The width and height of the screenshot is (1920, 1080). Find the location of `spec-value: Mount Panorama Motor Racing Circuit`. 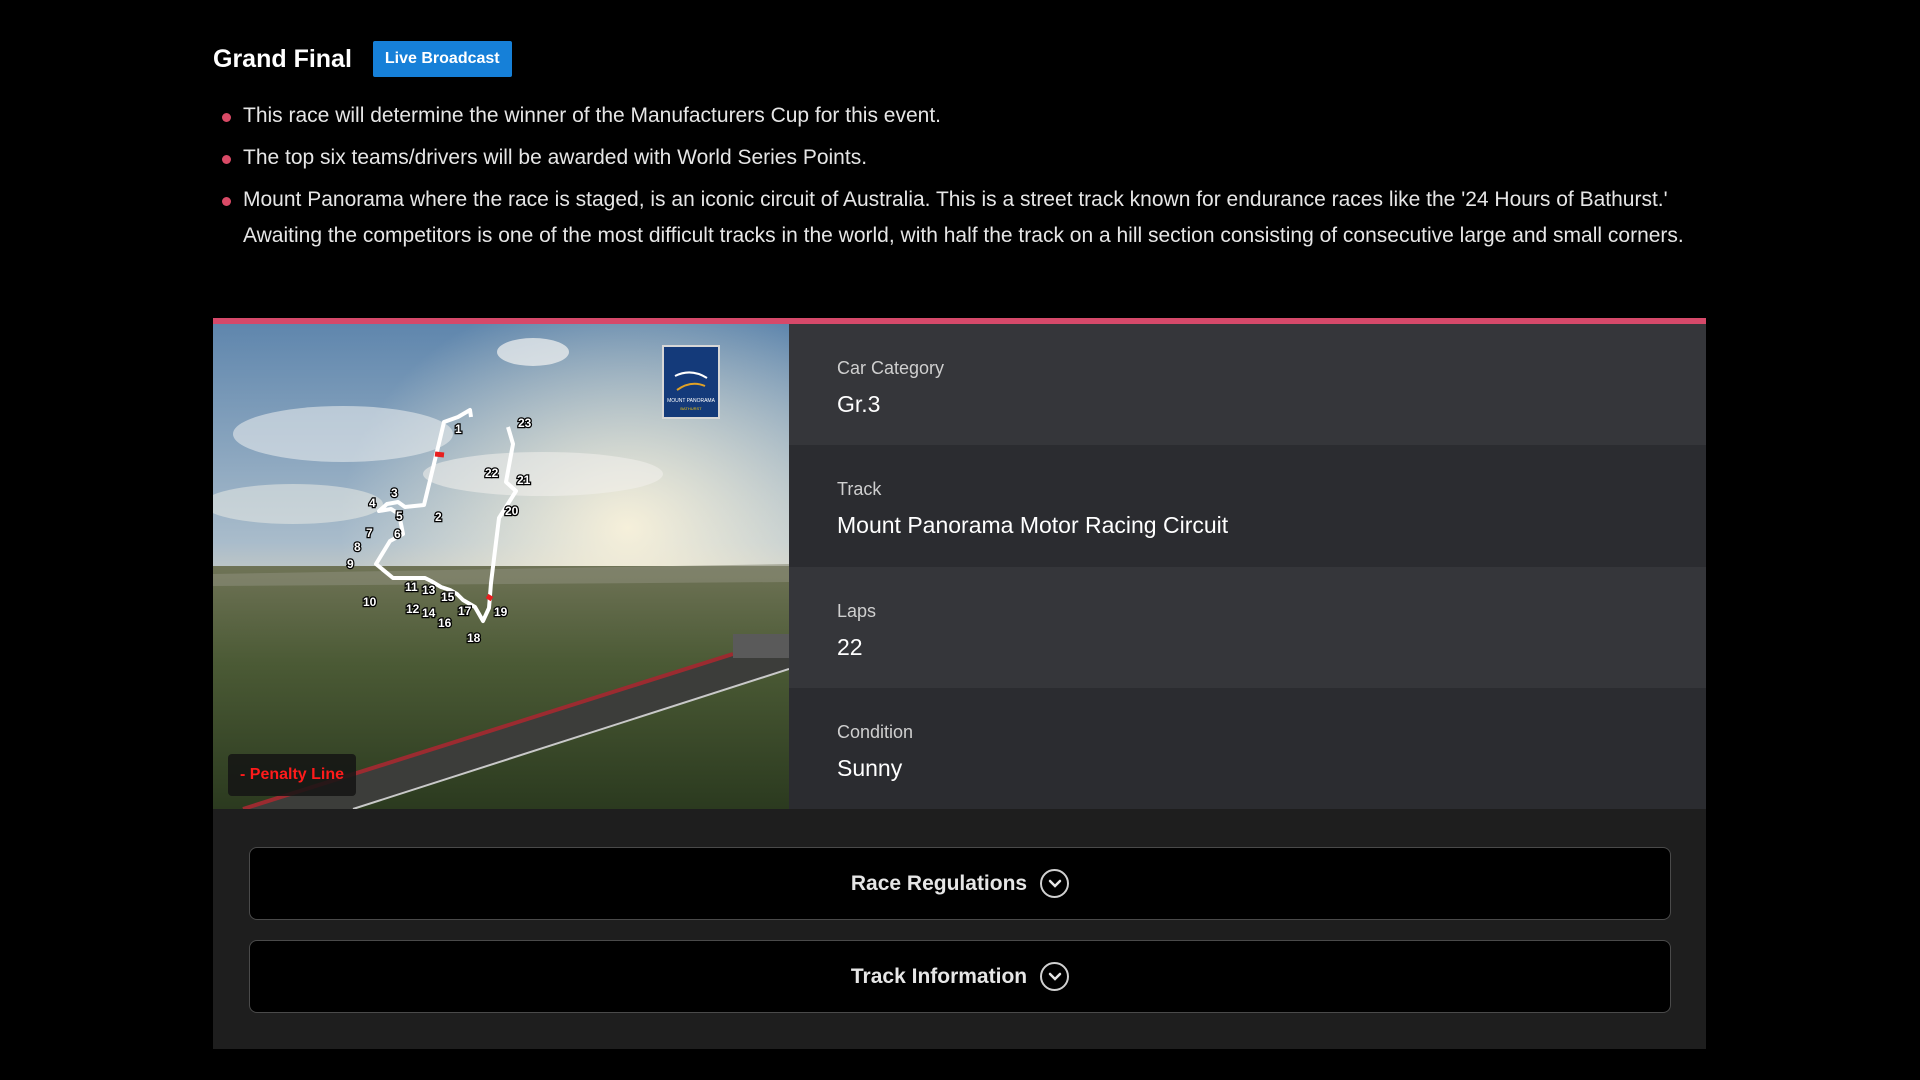

spec-value: Mount Panorama Motor Racing Circuit is located at coordinates (1033, 525).